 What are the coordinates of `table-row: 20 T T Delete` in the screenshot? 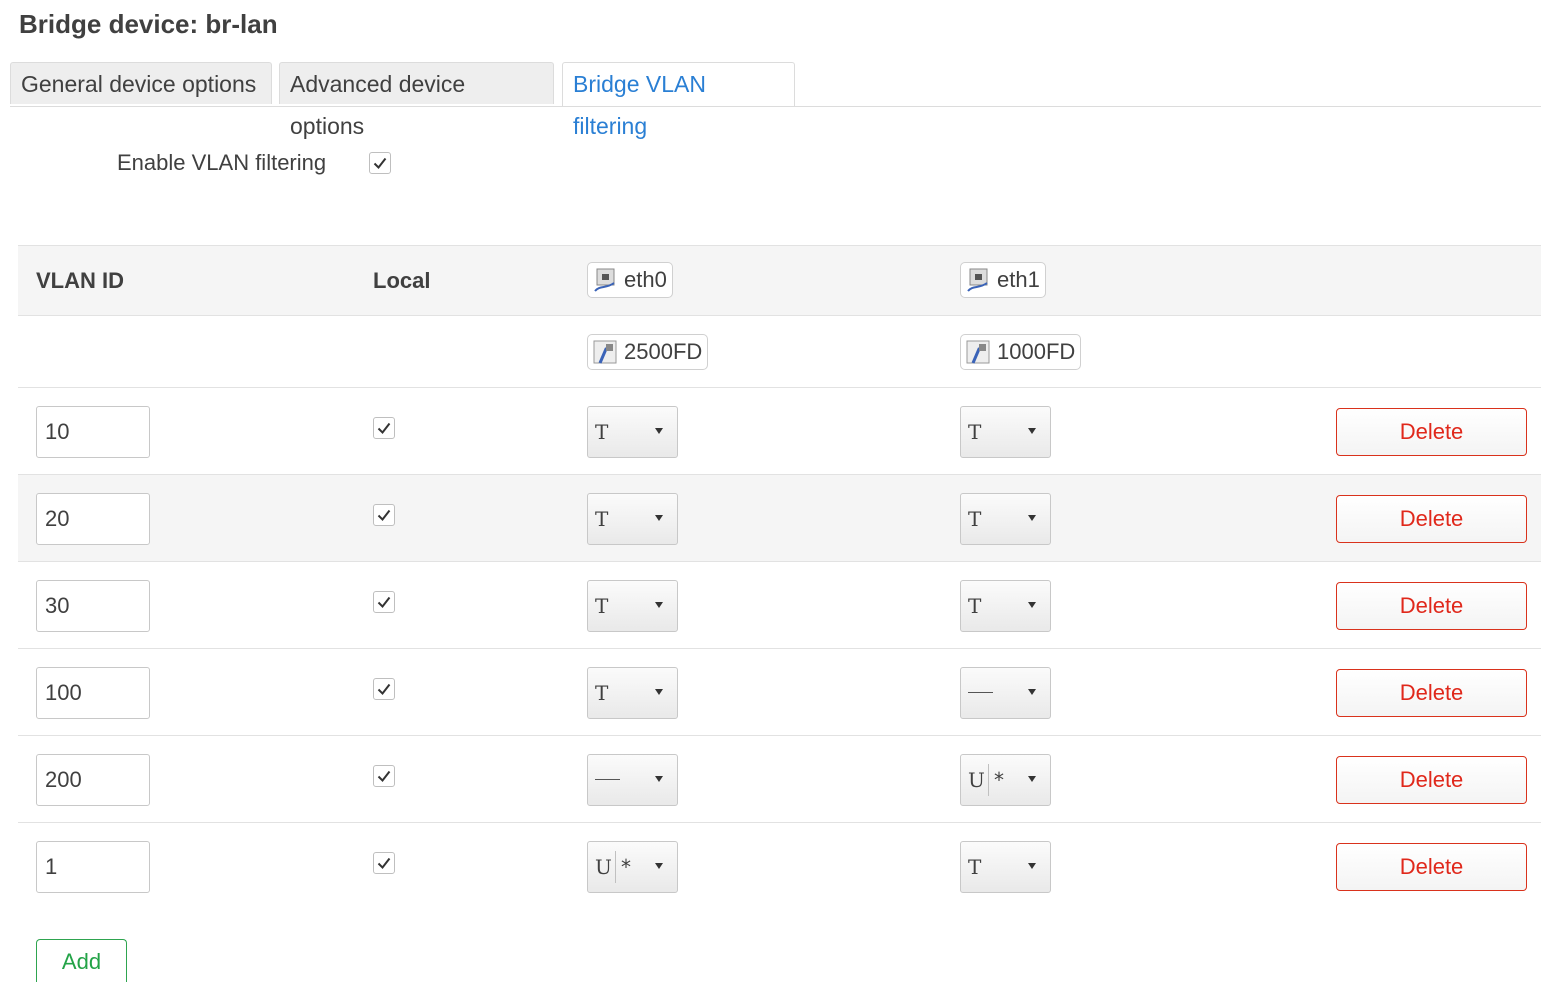 It's located at (779, 518).